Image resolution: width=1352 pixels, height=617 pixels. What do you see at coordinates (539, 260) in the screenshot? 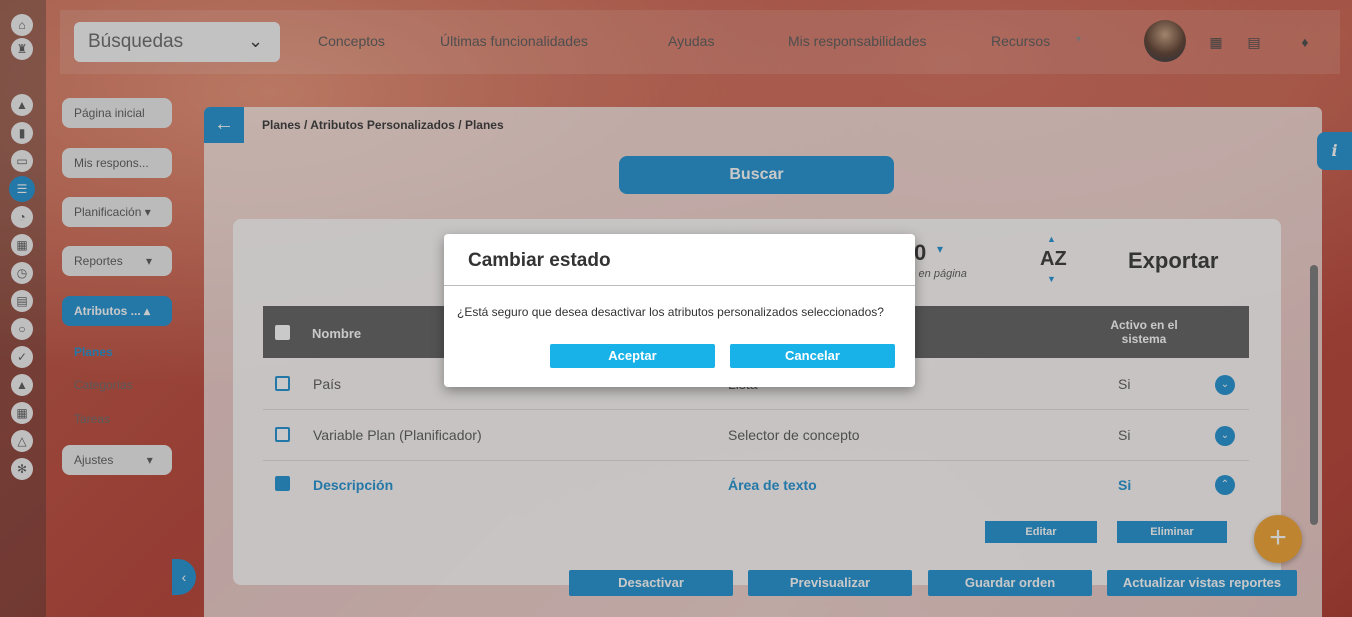
I see `dialog-title: Cambiar estado` at bounding box center [539, 260].